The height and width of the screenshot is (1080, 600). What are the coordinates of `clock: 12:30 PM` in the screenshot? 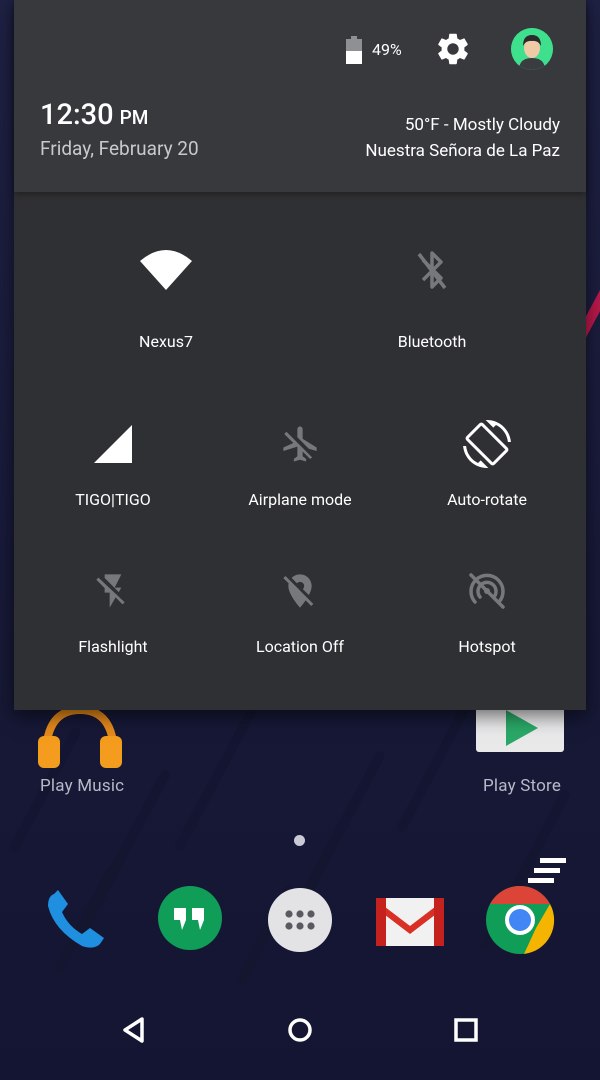 It's located at (94, 115).